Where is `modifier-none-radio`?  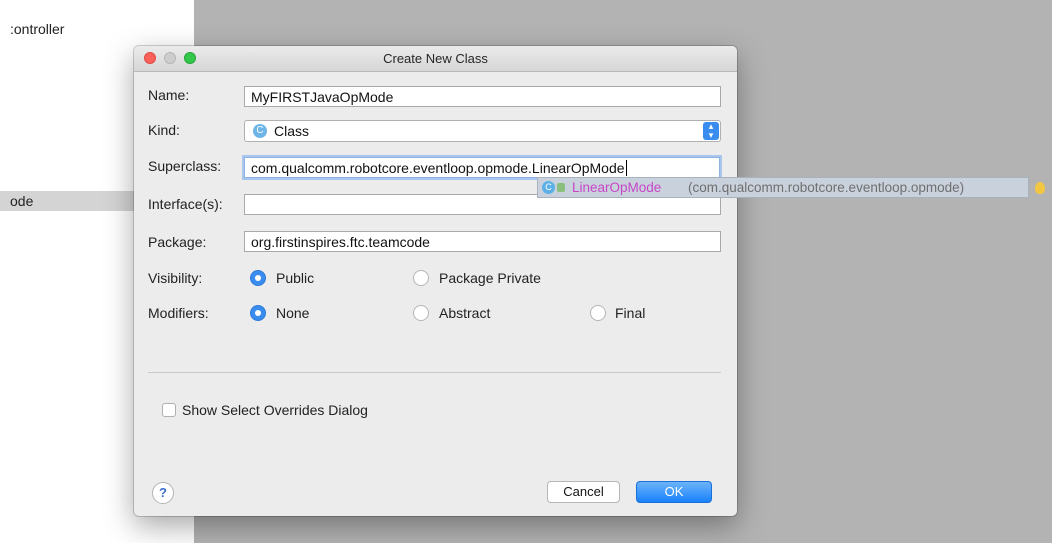 modifier-none-radio is located at coordinates (258, 313).